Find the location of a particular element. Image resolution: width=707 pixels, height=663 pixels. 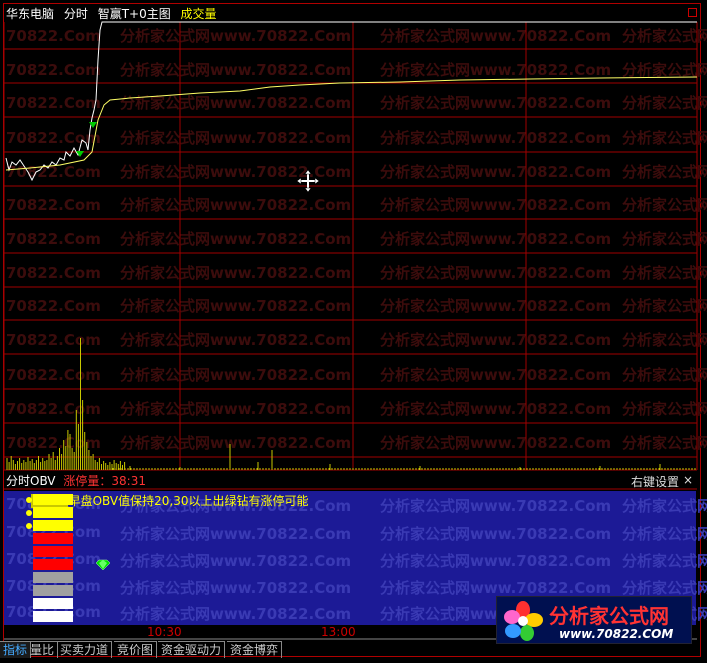

sub-close-icon: × is located at coordinates (688, 480).